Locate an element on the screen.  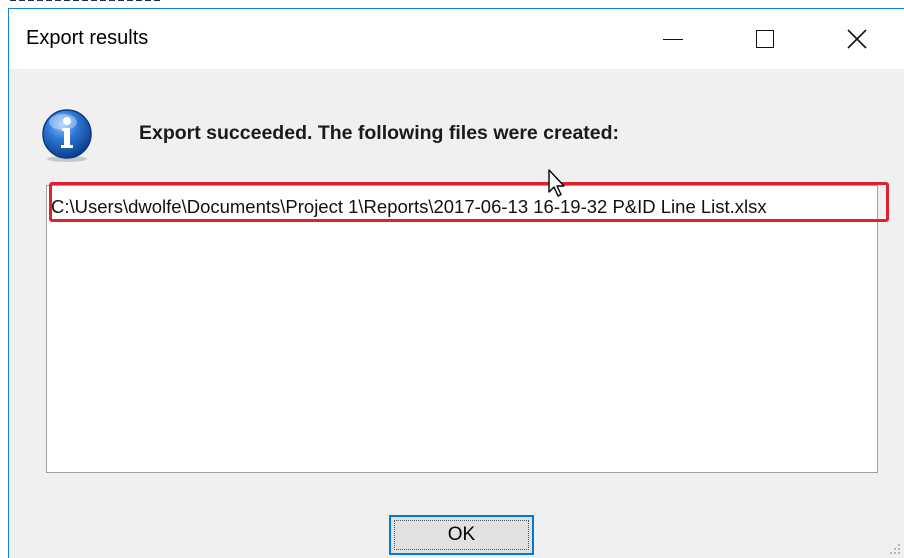
maximize-button is located at coordinates (765, 39).